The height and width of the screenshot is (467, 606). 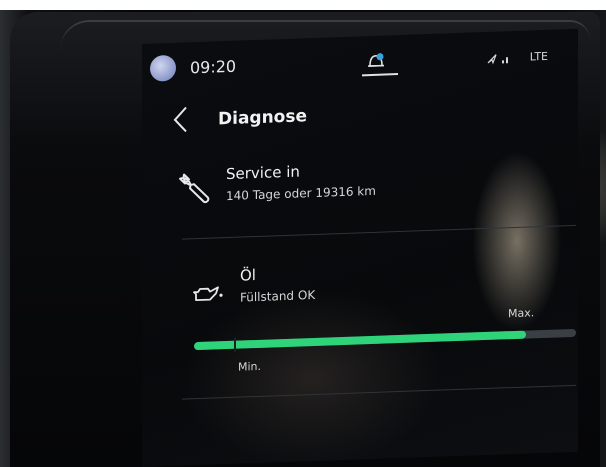 I want to click on network-label: LTE, so click(x=538, y=56).